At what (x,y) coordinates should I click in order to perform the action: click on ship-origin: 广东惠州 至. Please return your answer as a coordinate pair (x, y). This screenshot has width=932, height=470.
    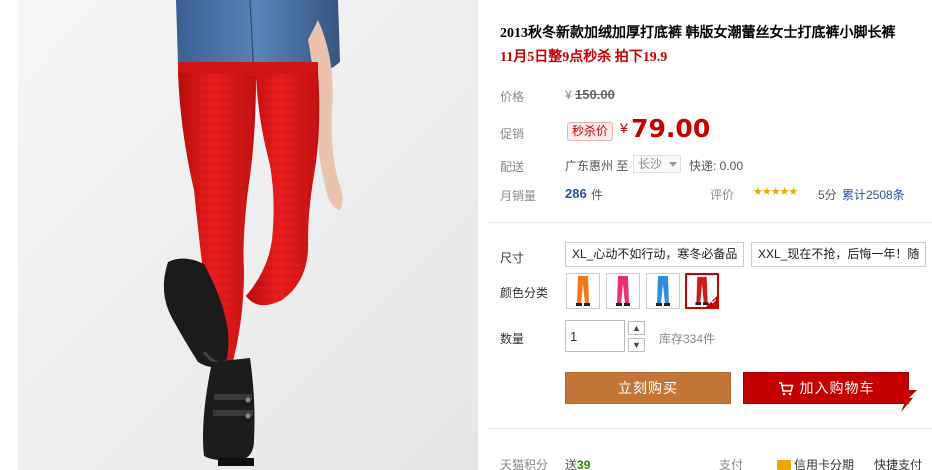
    Looking at the image, I should click on (597, 166).